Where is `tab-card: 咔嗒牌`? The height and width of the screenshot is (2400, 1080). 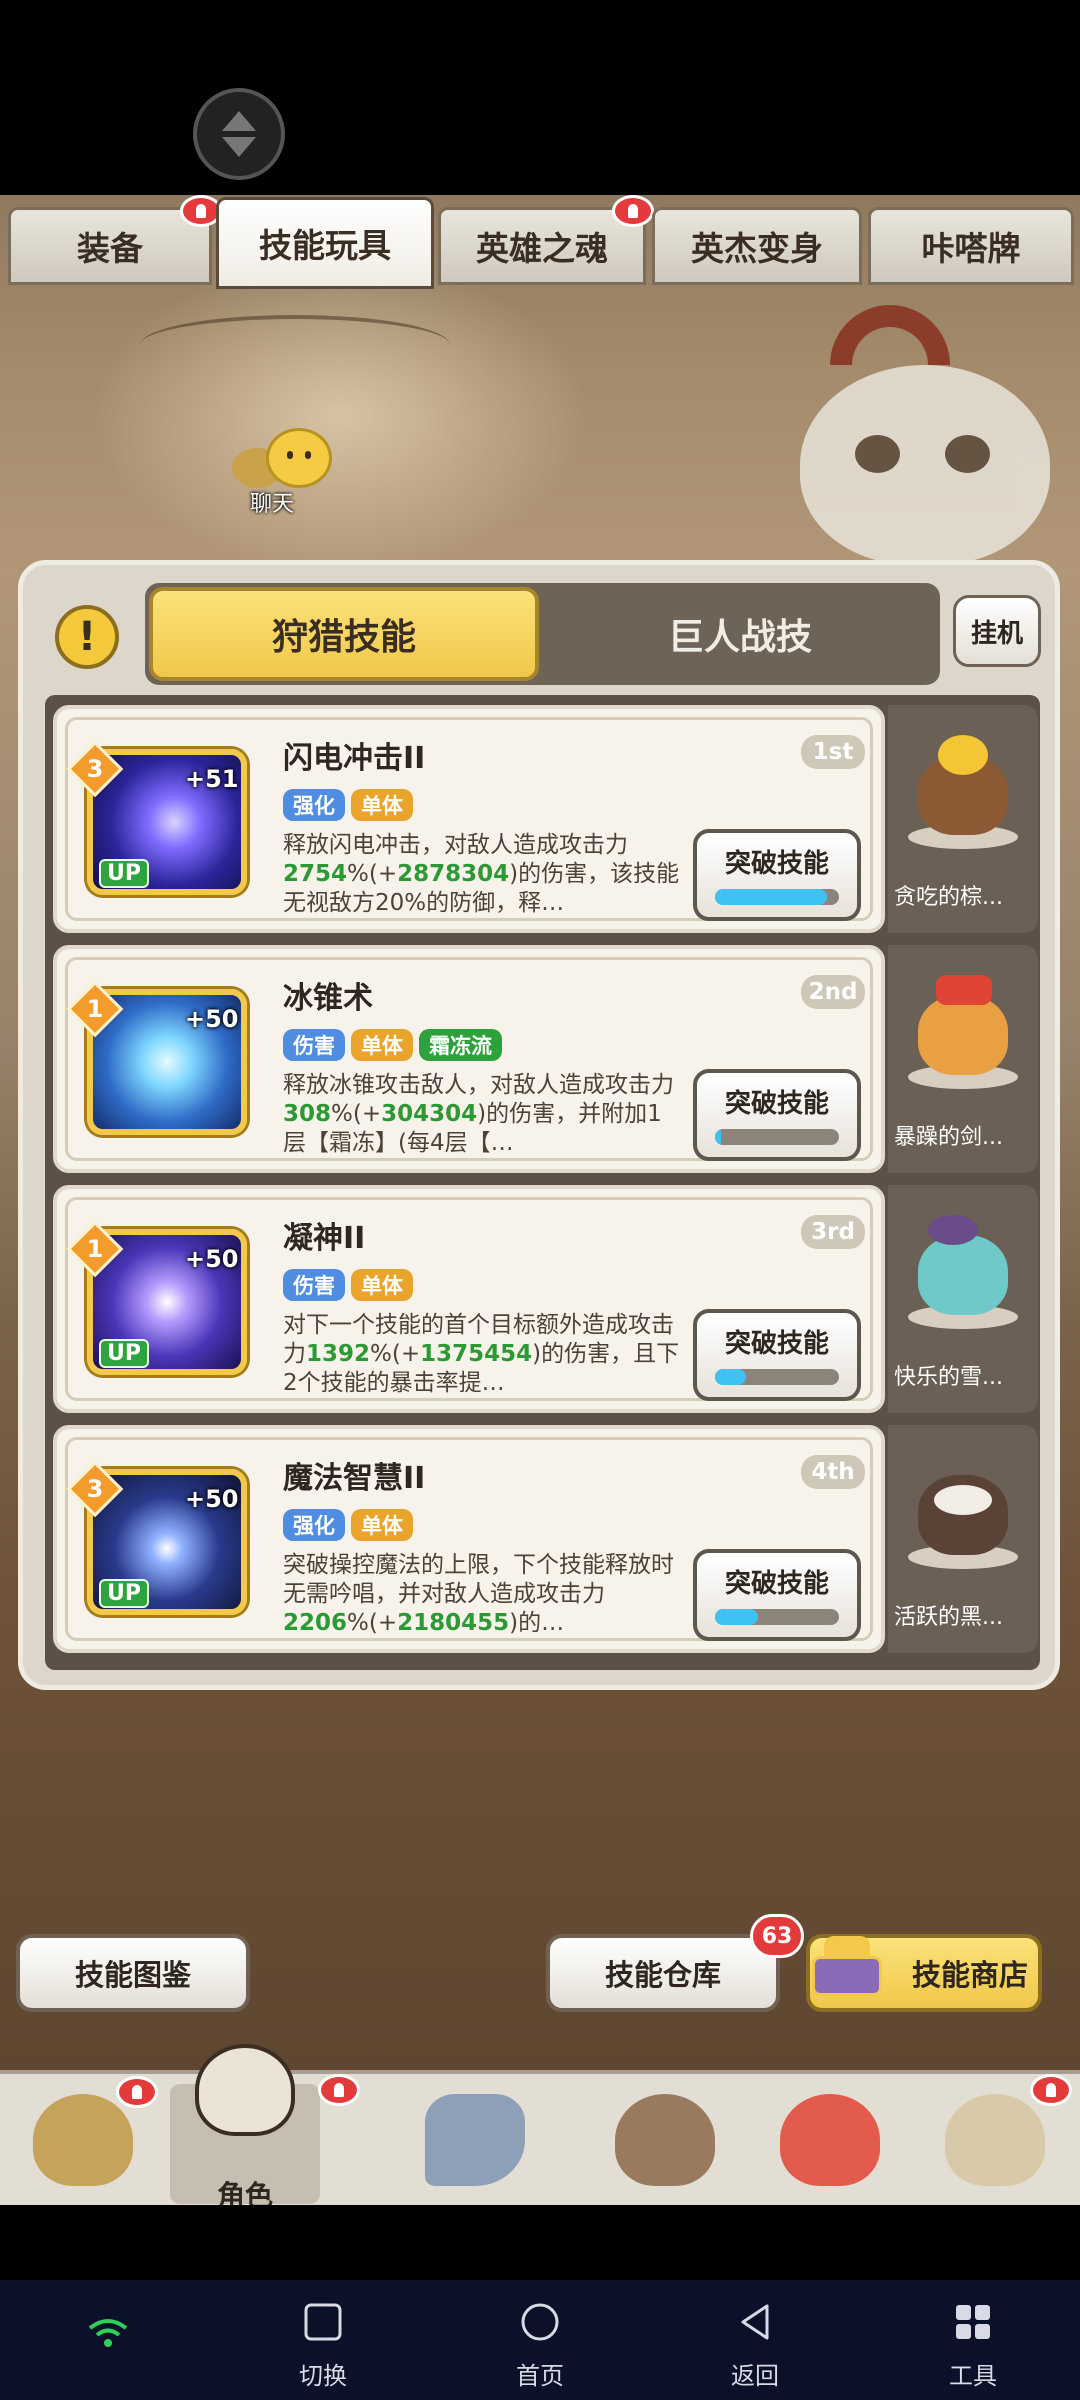
tab-card: 咔嗒牌 is located at coordinates (971, 246).